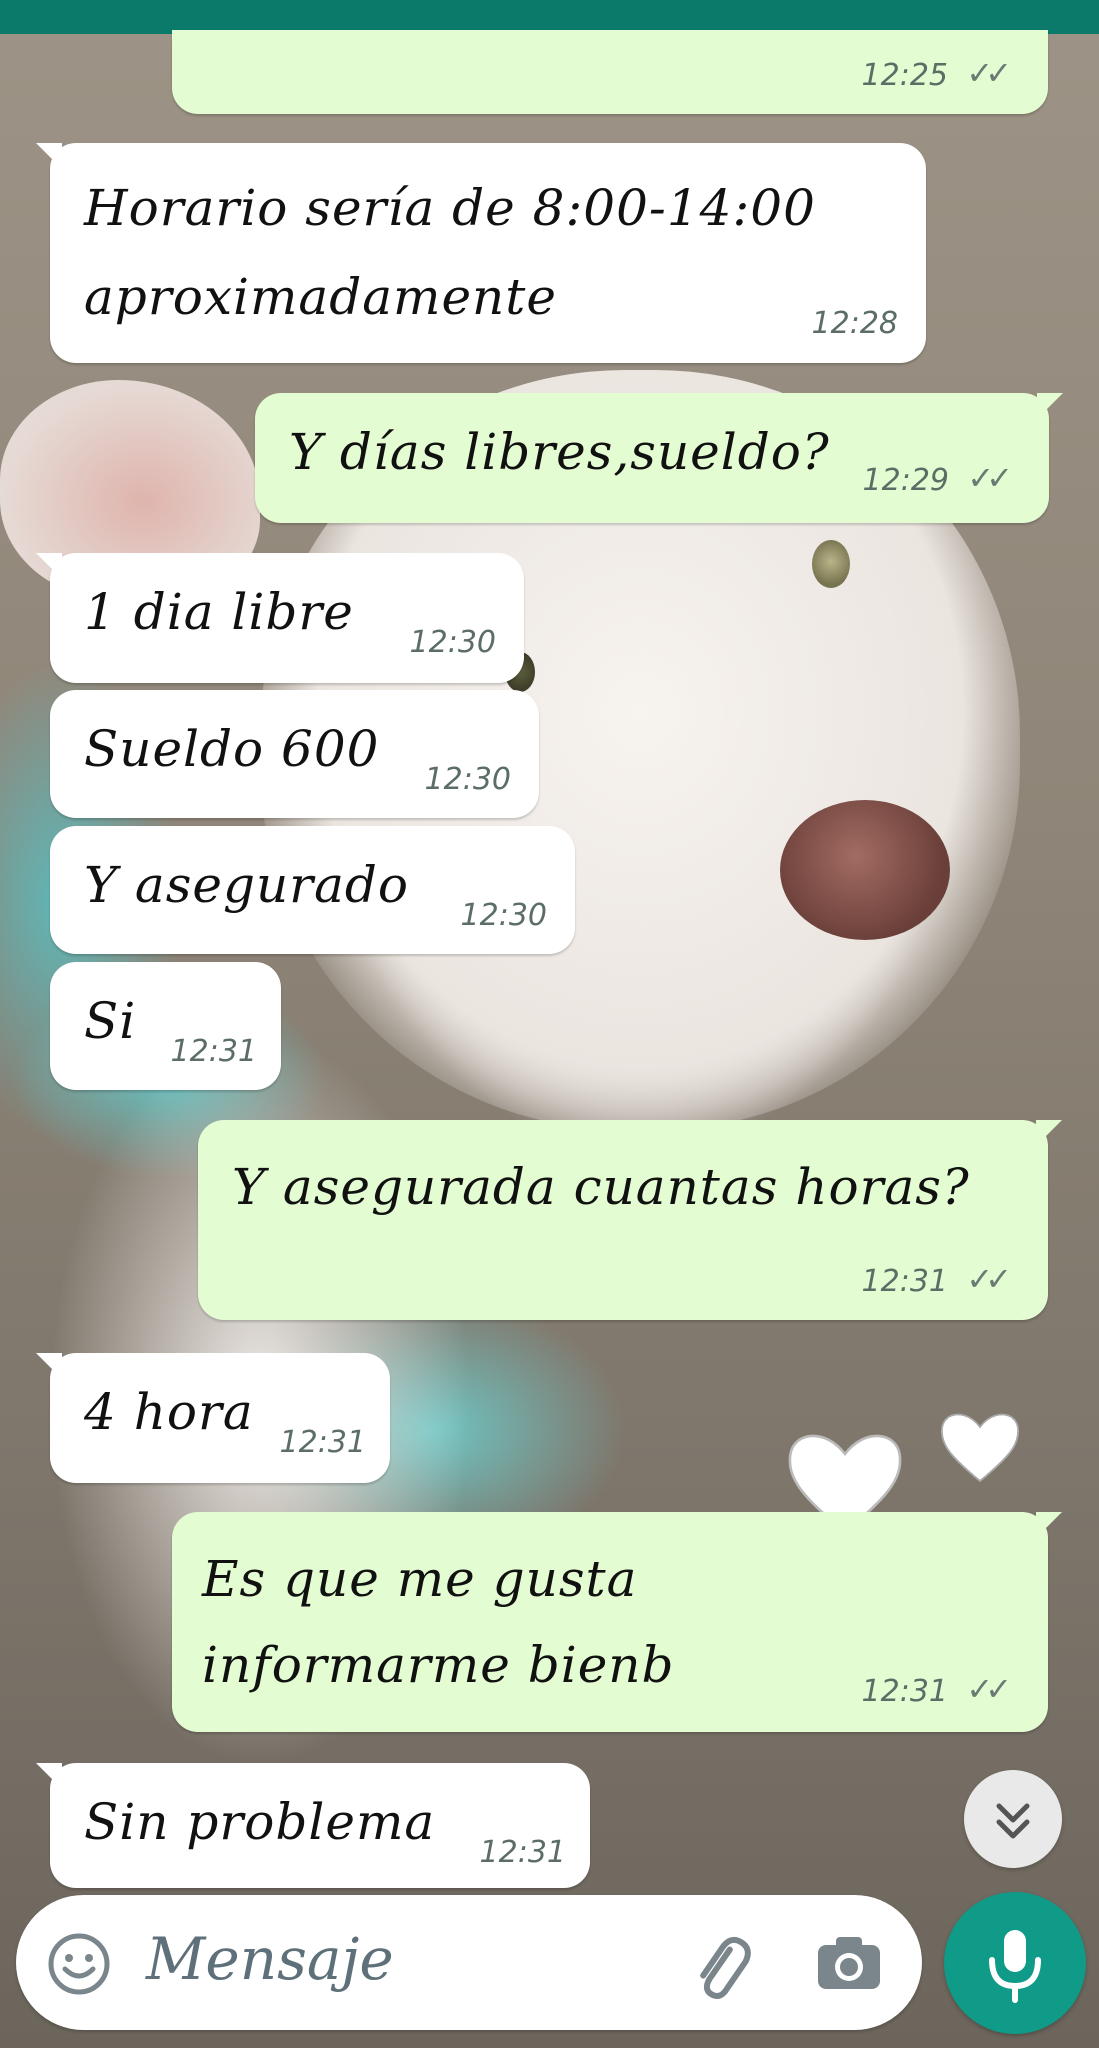 This screenshot has height=2048, width=1099. I want to click on message-time: 12:25, so click(904, 75).